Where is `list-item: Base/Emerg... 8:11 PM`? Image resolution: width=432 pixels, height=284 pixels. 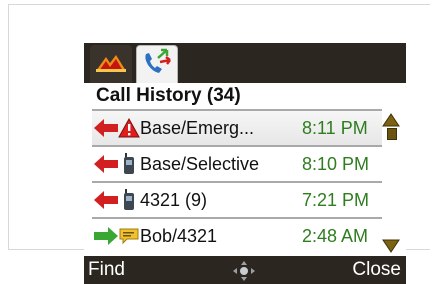 list-item: Base/Emerg... 8:11 PM is located at coordinates (237, 127).